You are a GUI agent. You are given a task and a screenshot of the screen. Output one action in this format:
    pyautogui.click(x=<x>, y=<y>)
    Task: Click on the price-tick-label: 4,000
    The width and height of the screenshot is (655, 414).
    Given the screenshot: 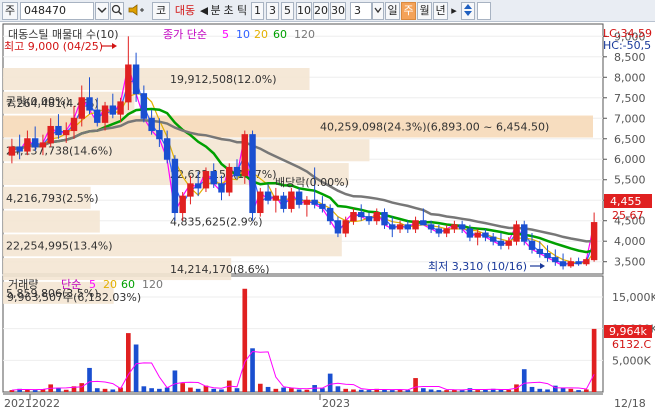 What is the action you would take?
    pyautogui.click(x=630, y=241)
    